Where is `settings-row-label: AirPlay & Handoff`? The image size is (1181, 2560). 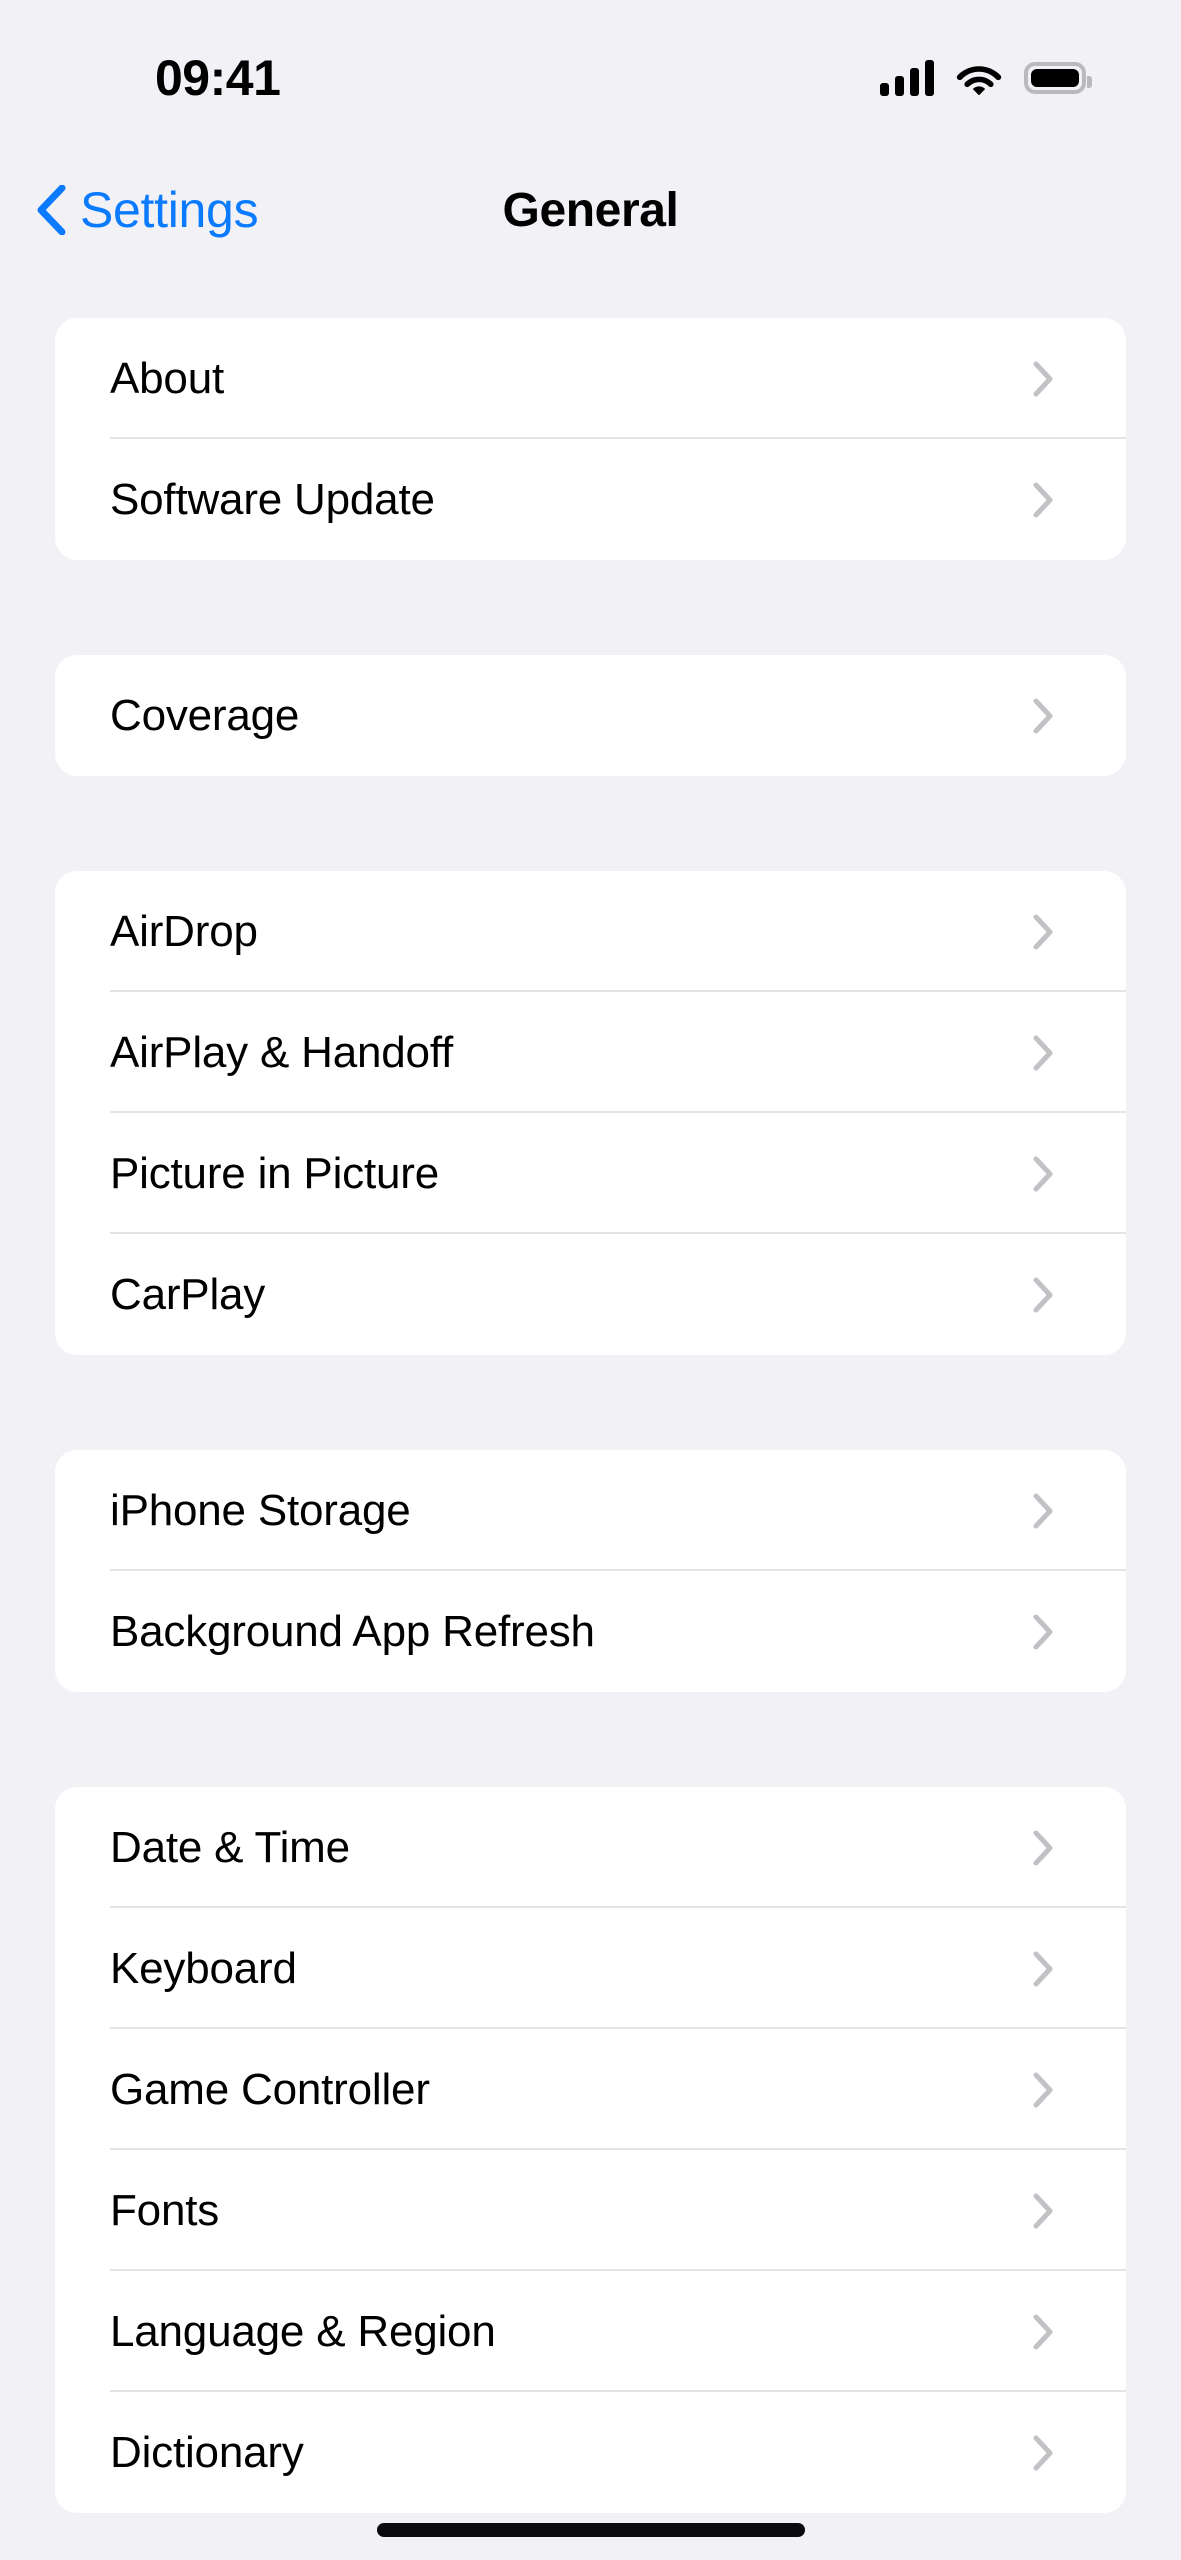
settings-row-label: AirPlay & Handoff is located at coordinates (282, 1052).